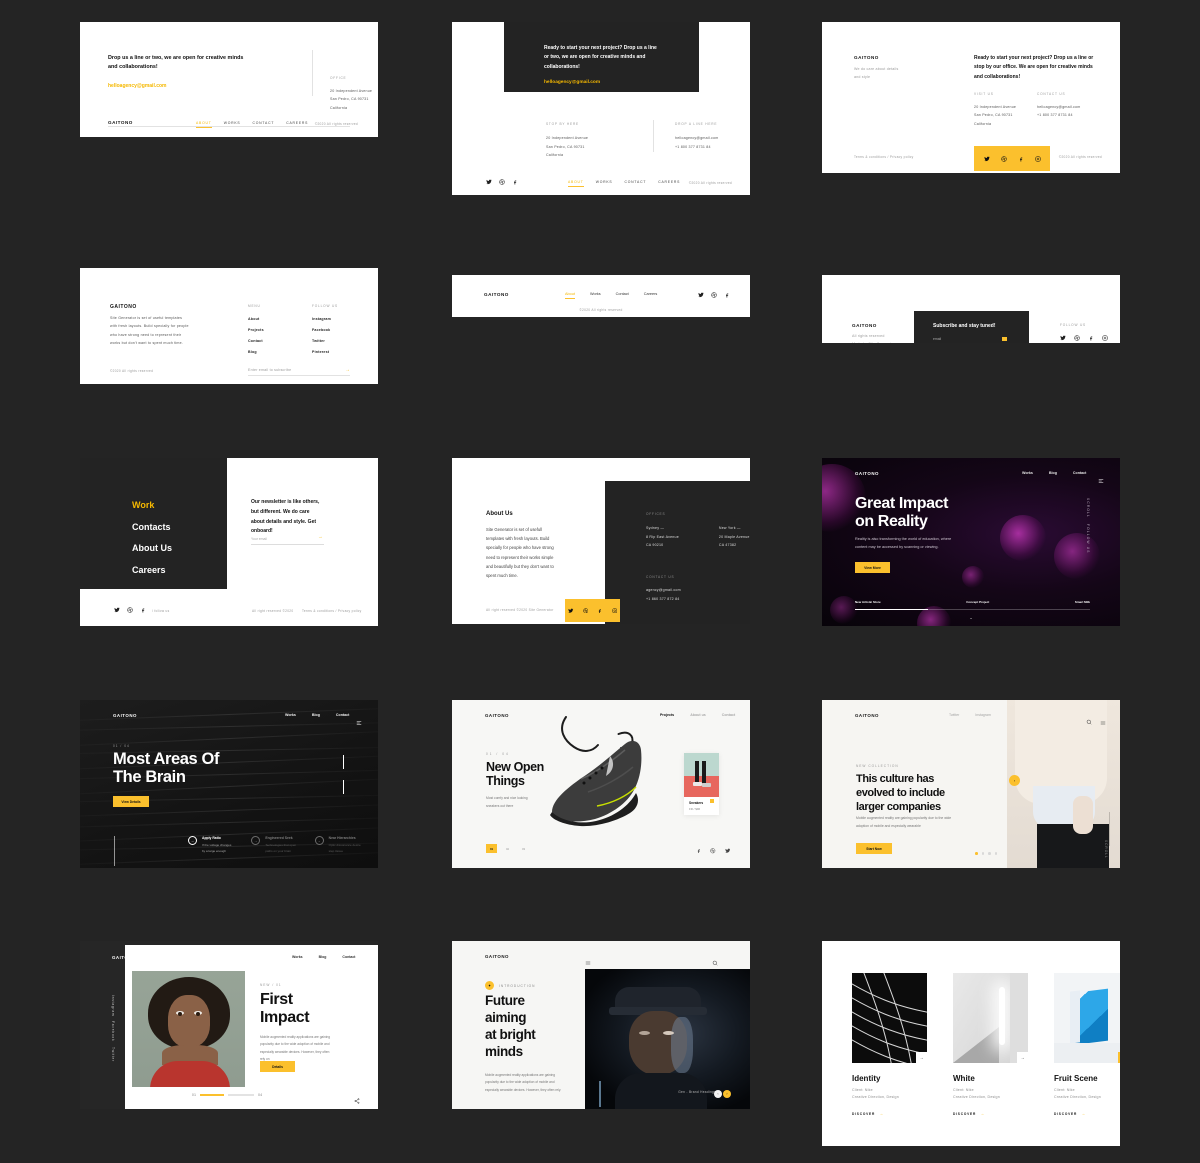 The height and width of the screenshot is (1163, 1200). I want to click on carousel-item-1: New Artistic Store, so click(868, 602).